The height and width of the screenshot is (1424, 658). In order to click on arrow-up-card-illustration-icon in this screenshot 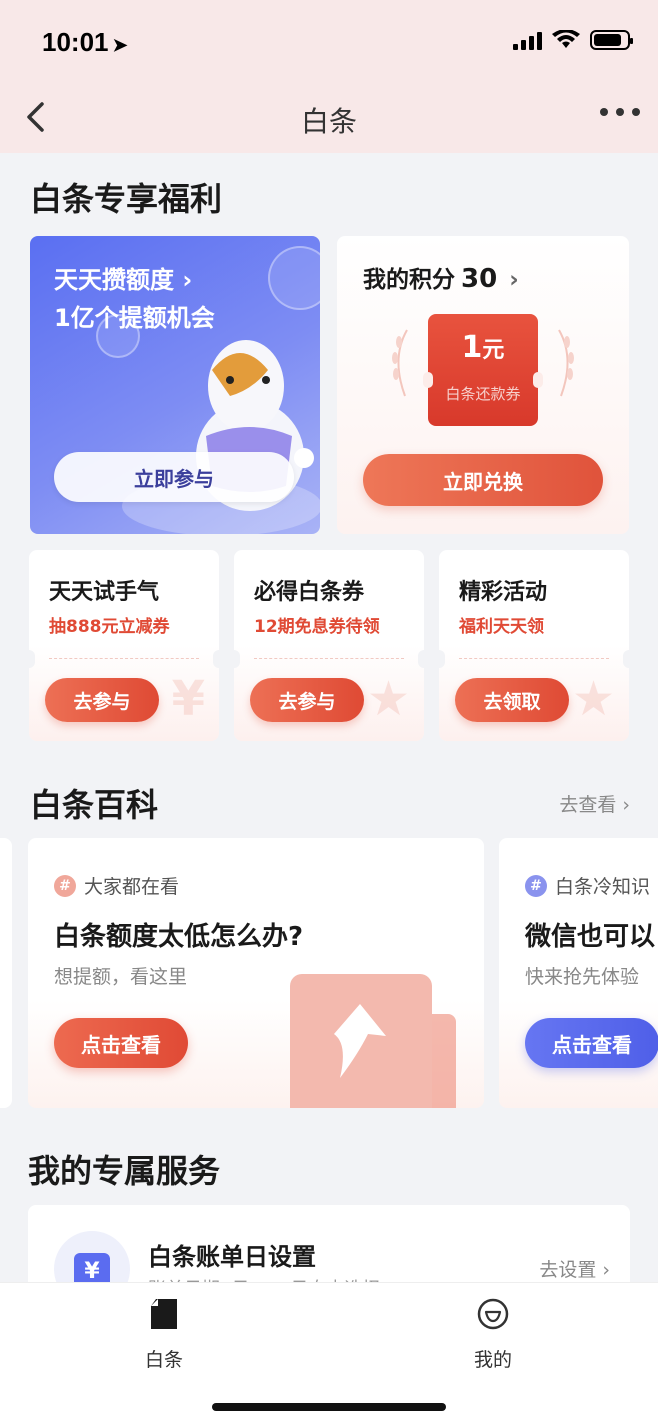, I will do `click(373, 1041)`.